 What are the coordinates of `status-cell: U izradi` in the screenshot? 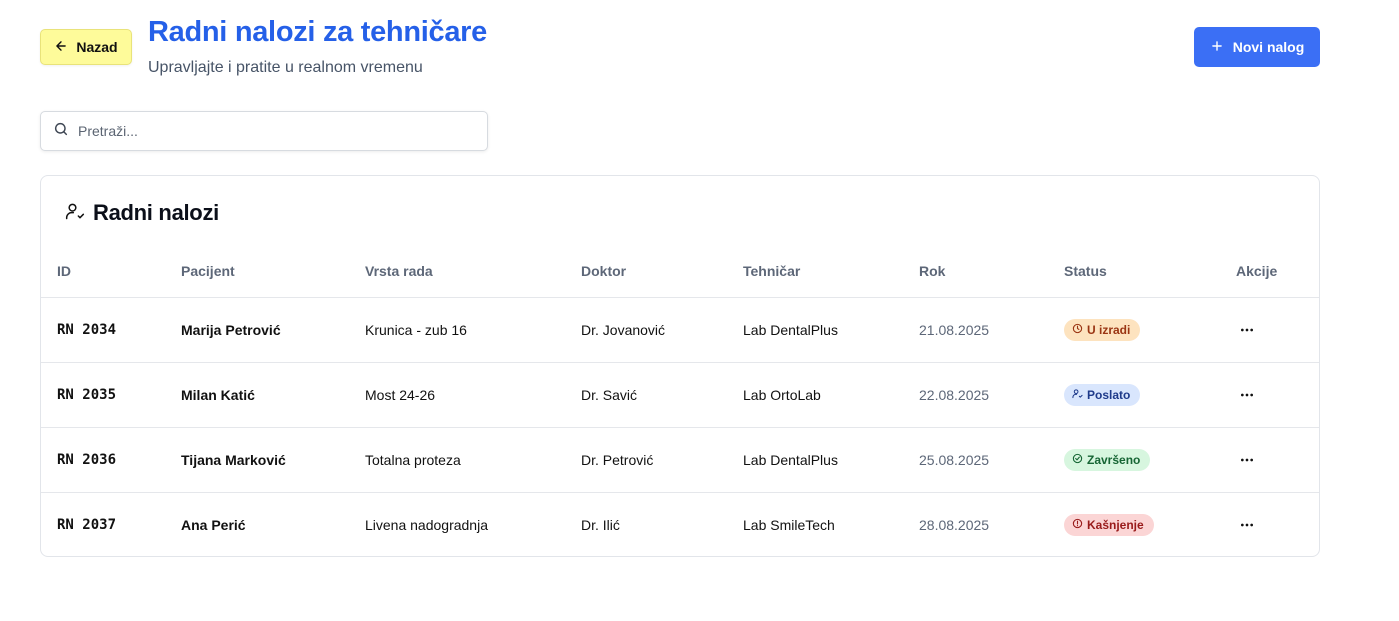 It's located at (1134, 329).